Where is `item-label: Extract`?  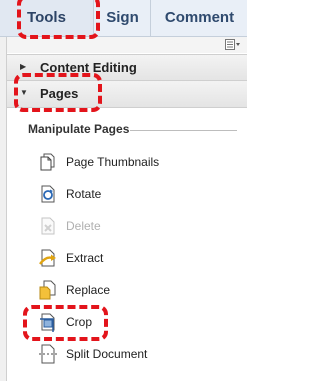
item-label: Extract is located at coordinates (85, 258).